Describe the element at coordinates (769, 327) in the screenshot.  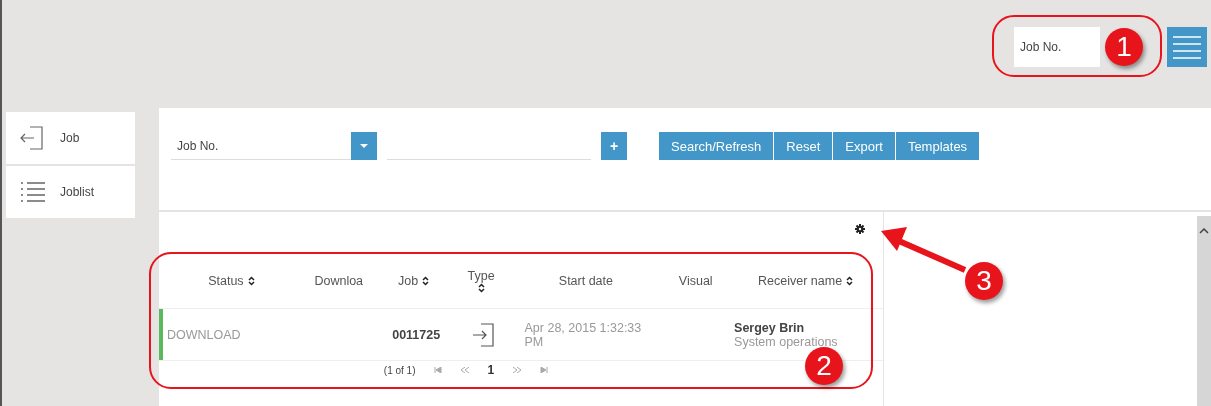
I see `receiver-name: Sergey Brin` at that location.